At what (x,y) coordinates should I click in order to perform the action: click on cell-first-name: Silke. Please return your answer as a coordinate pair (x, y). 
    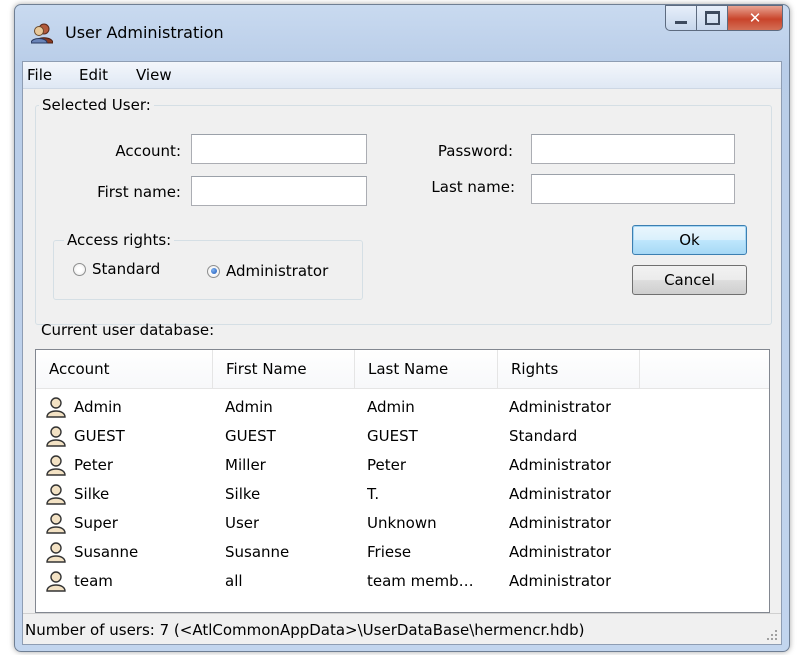
    Looking at the image, I should click on (243, 494).